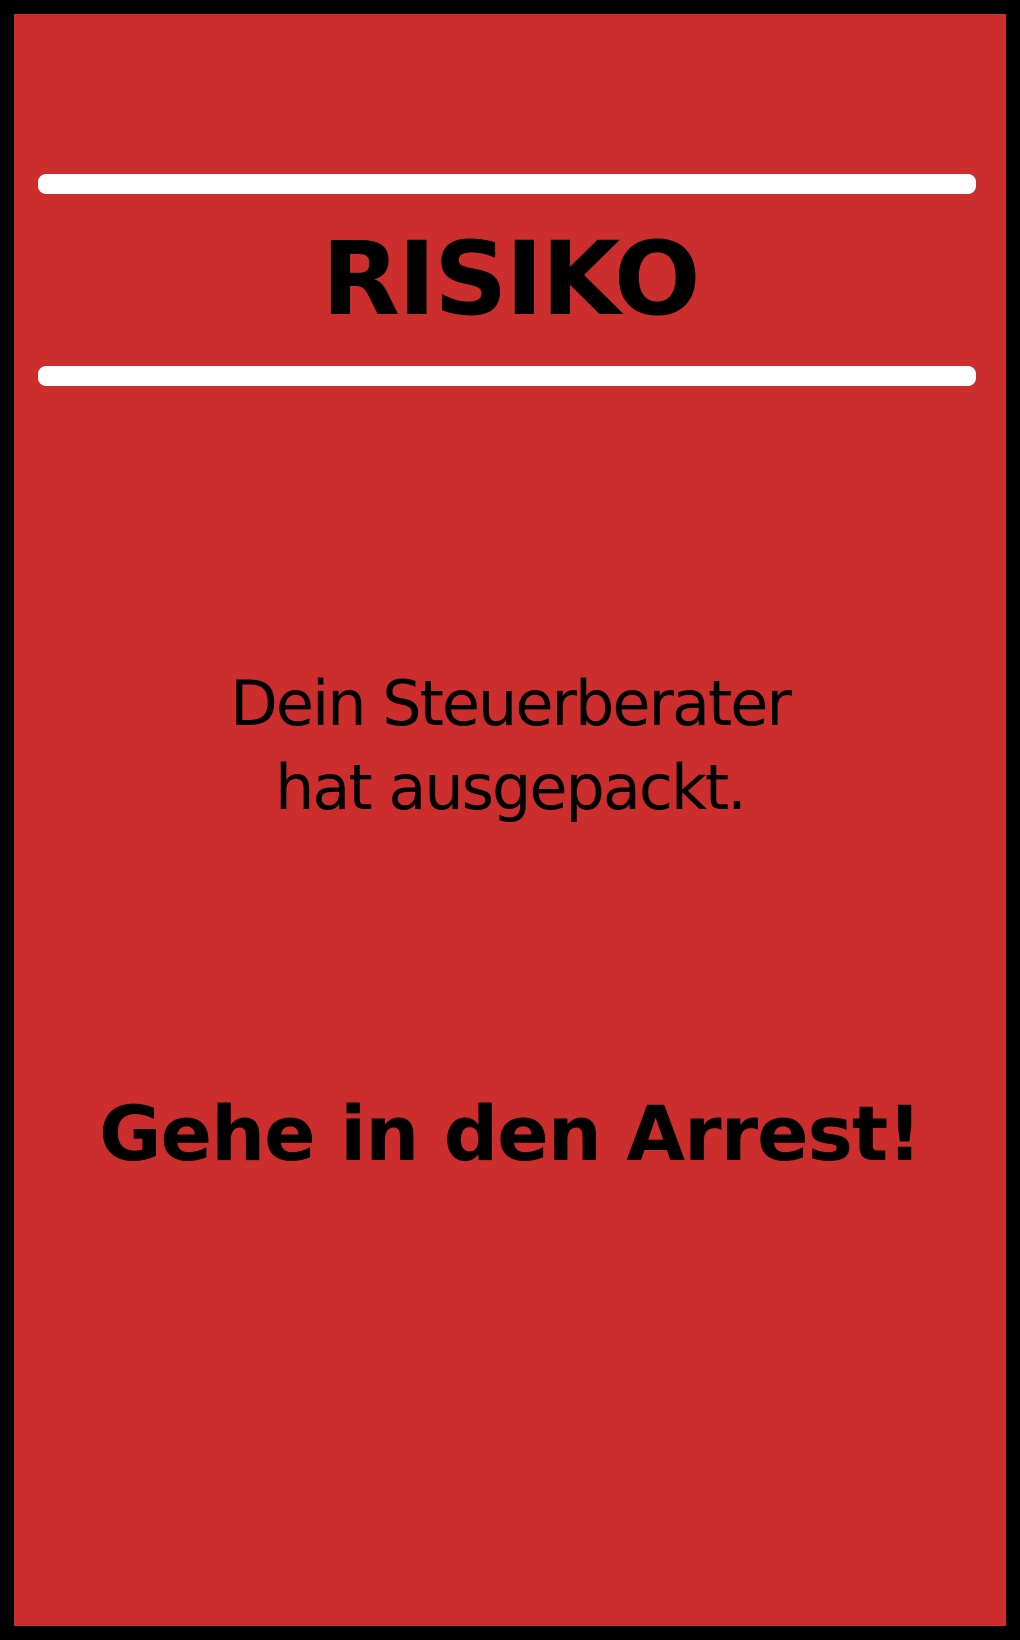 The image size is (1020, 1640). What do you see at coordinates (510, 279) in the screenshot?
I see `card-title: RISIKO` at bounding box center [510, 279].